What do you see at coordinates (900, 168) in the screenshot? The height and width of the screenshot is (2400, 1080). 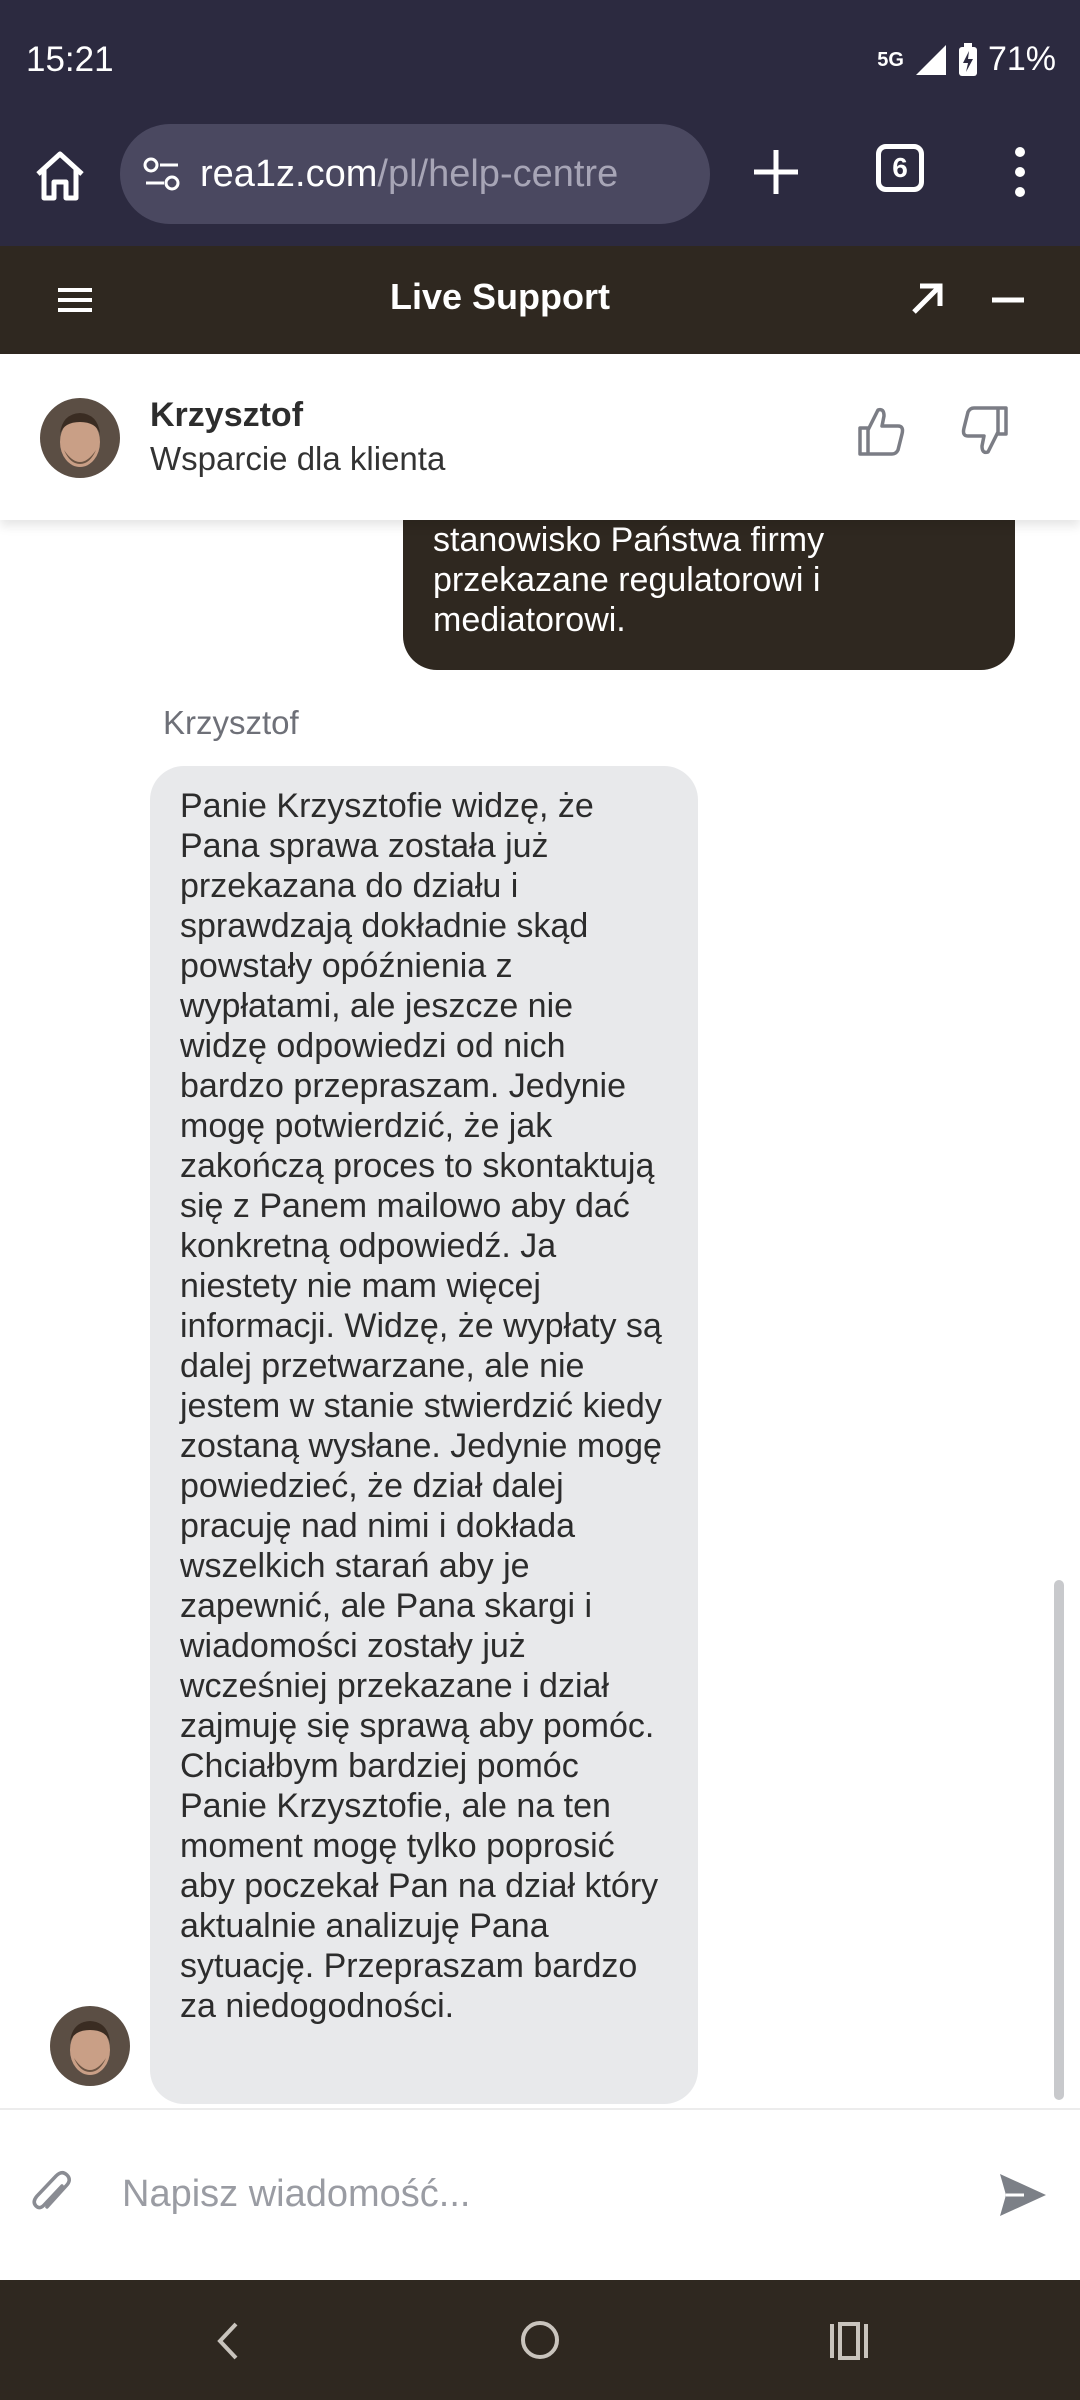 I see `tab-switcher-button: 6` at bounding box center [900, 168].